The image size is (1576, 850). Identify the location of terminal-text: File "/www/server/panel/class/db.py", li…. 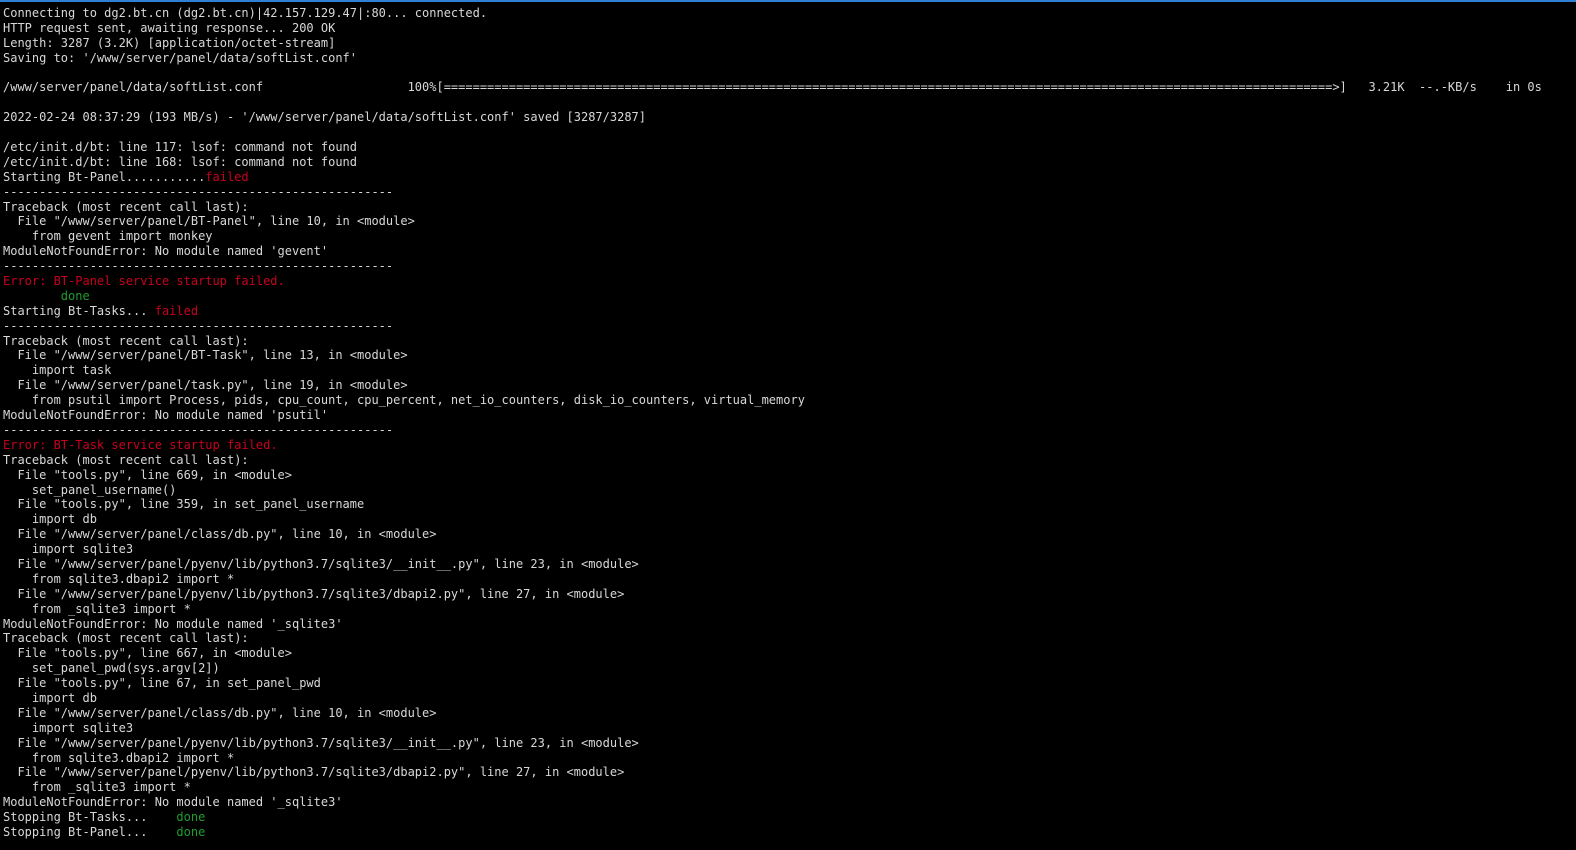
(220, 534).